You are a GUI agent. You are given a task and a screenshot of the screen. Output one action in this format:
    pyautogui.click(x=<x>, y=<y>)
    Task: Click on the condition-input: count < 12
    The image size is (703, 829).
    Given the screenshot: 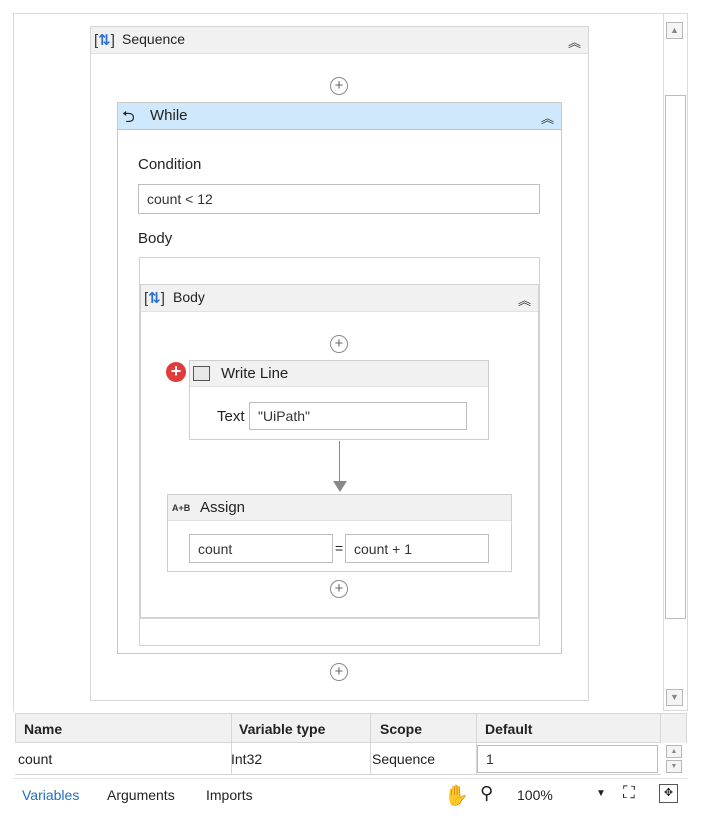 What is the action you would take?
    pyautogui.click(x=339, y=199)
    